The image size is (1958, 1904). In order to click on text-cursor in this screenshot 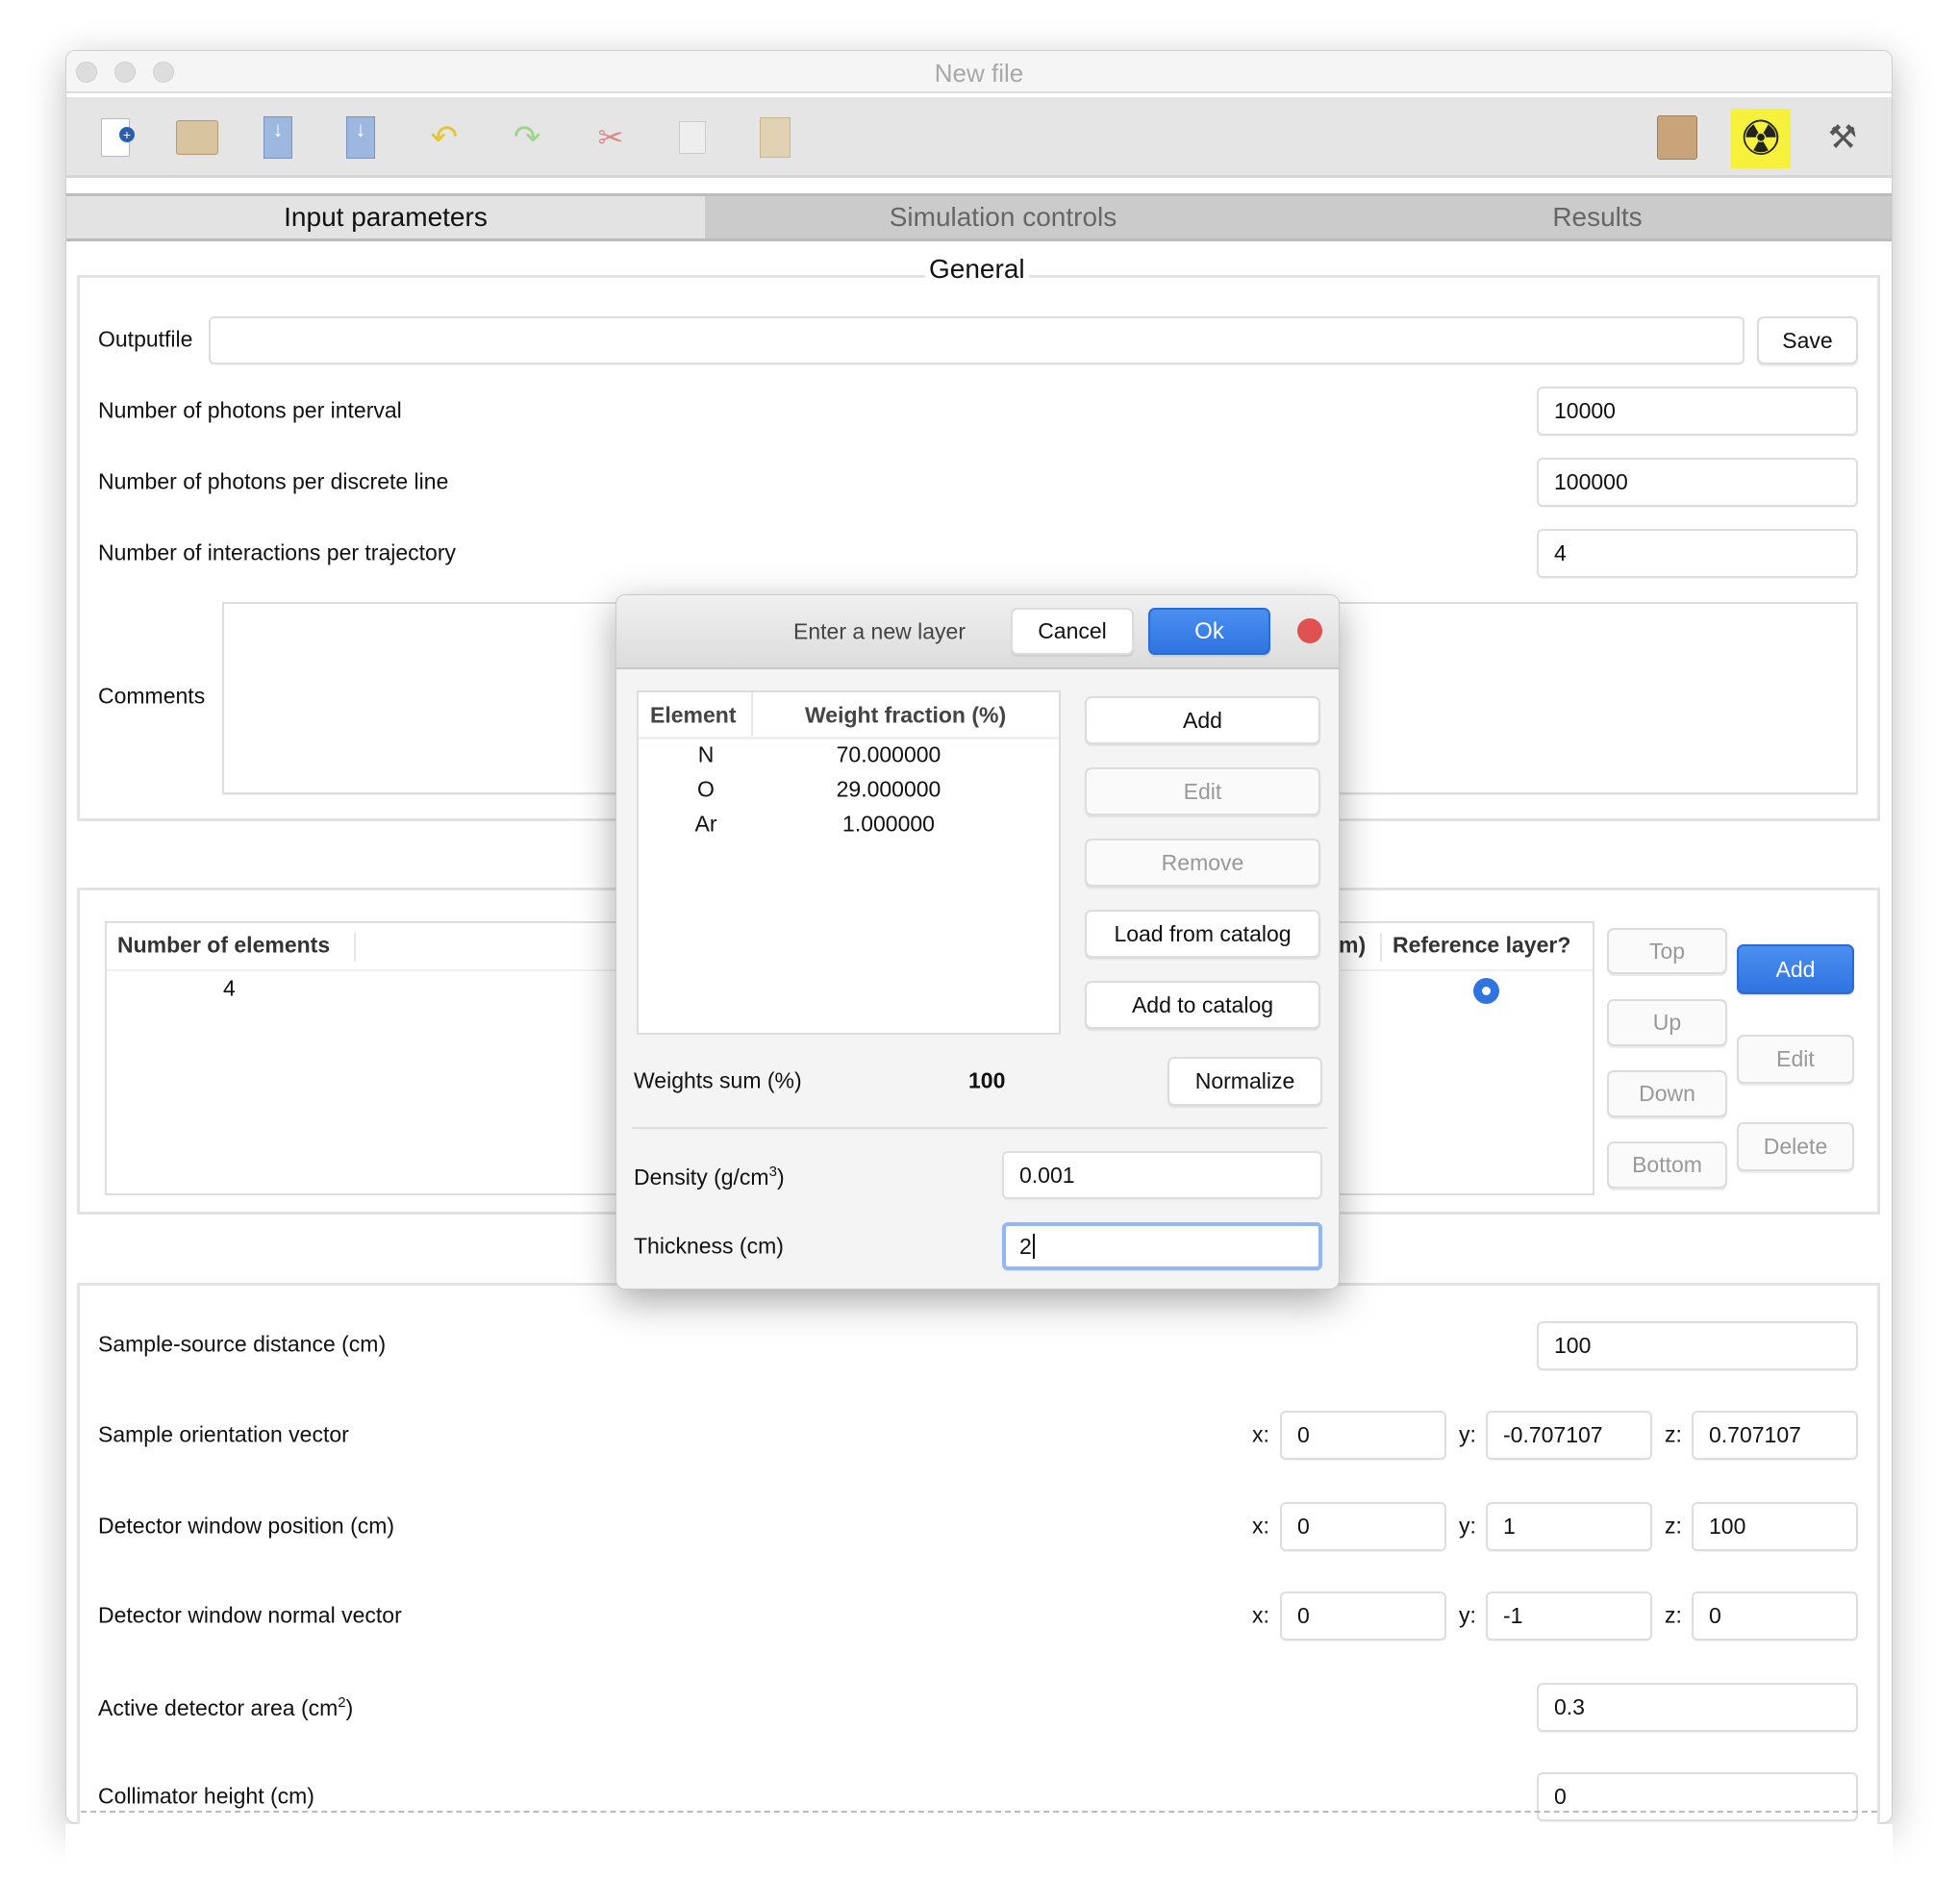, I will do `click(1033, 1246)`.